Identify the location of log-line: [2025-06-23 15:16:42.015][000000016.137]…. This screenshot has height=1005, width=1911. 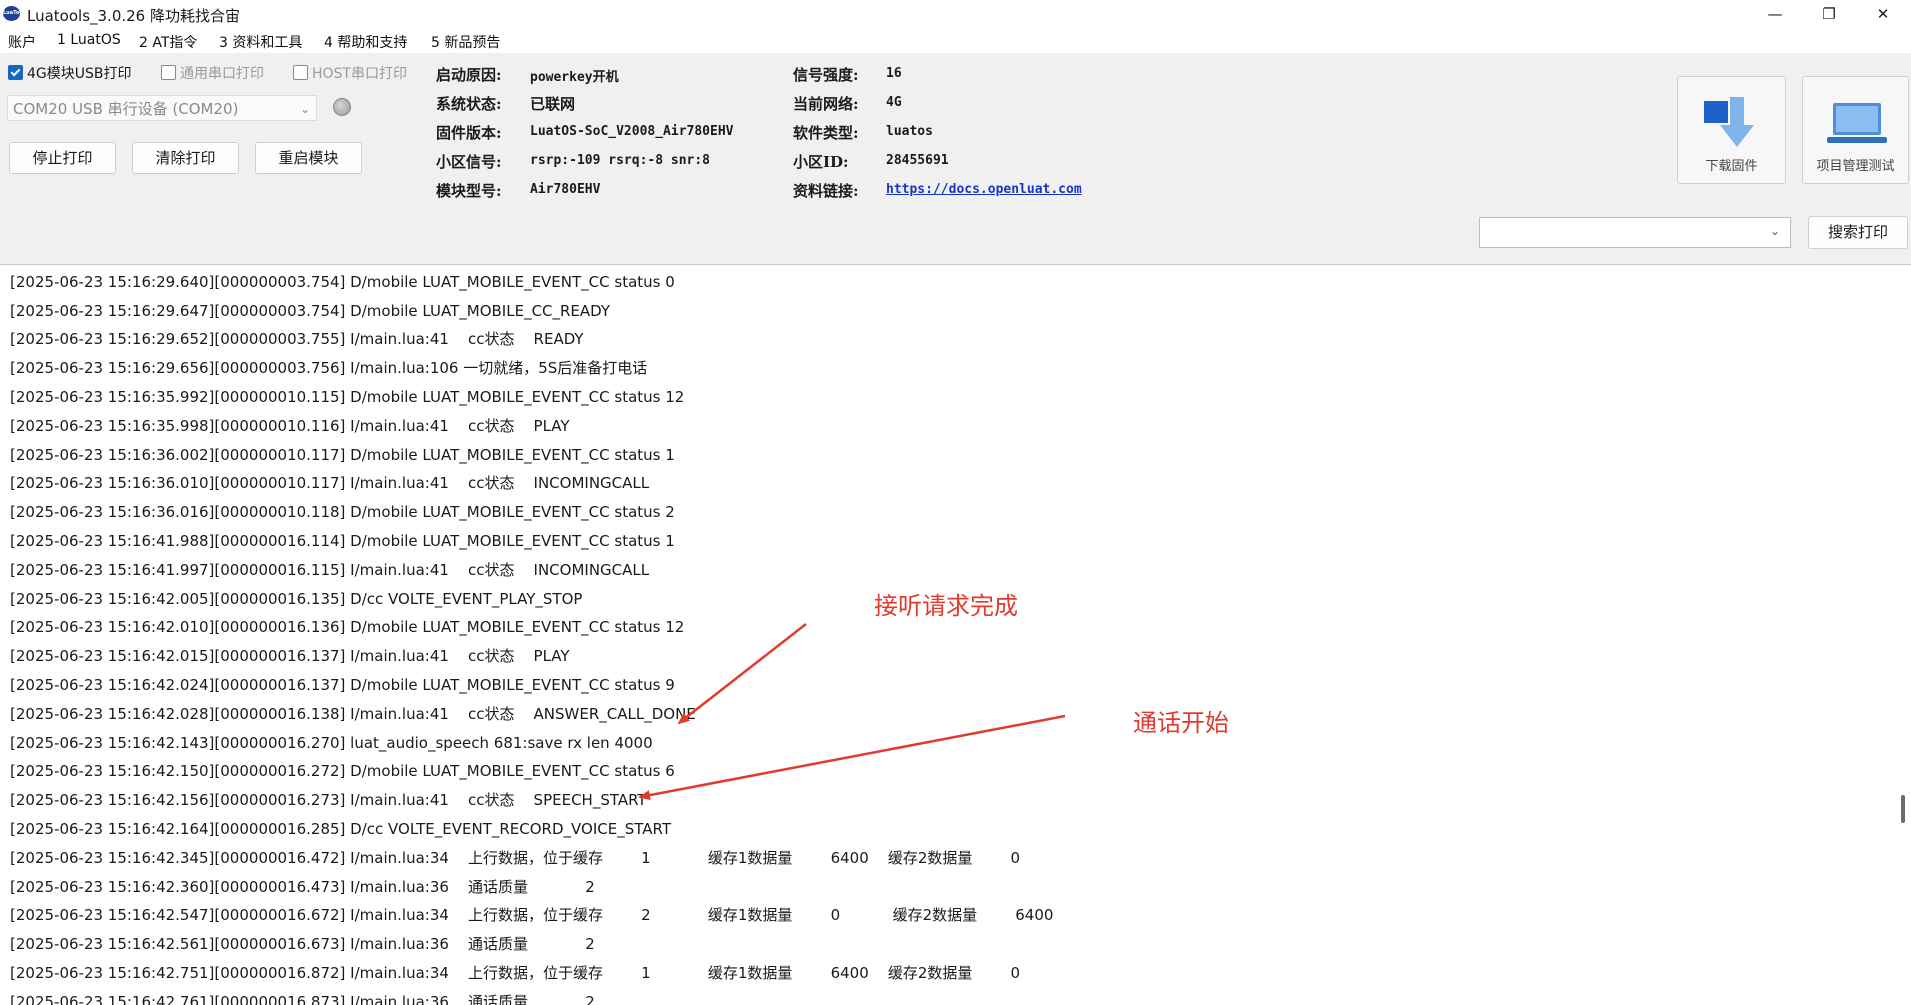
(290, 656).